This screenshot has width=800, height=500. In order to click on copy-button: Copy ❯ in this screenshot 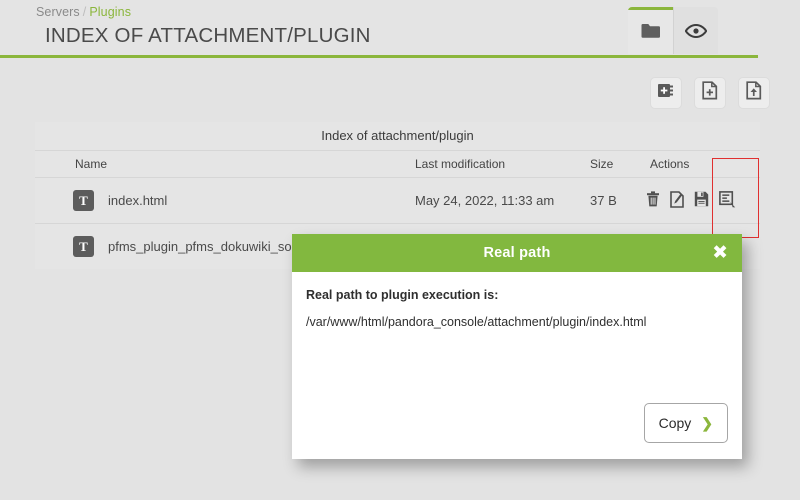, I will do `click(685, 423)`.